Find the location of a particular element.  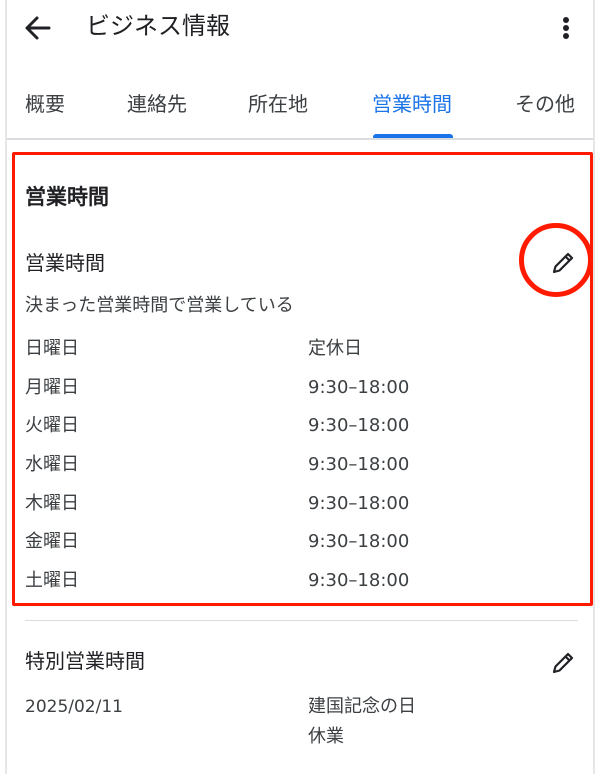

hours-mode-text: 決まった営業時間で営業している is located at coordinates (159, 305).